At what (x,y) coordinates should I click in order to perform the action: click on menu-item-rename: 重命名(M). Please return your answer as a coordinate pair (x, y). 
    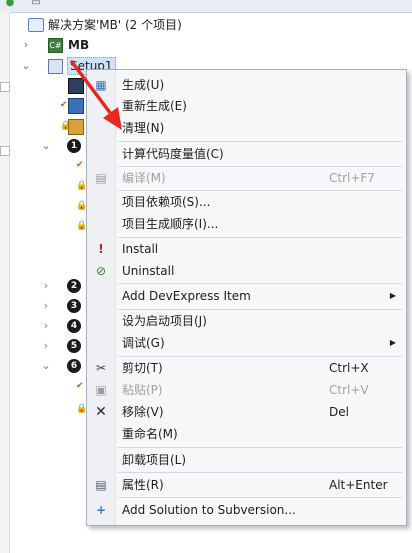
    Looking at the image, I should click on (246, 434).